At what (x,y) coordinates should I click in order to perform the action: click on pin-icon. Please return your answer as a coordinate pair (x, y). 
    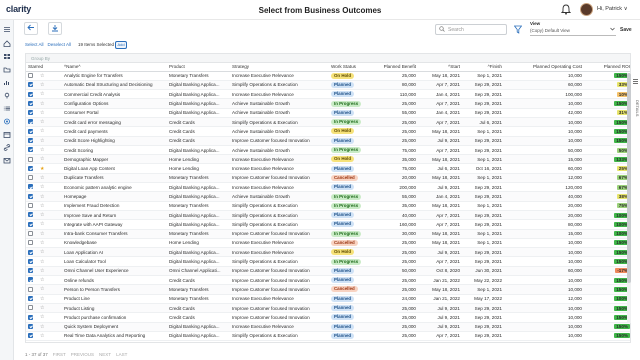
    Looking at the image, I should click on (7, 95).